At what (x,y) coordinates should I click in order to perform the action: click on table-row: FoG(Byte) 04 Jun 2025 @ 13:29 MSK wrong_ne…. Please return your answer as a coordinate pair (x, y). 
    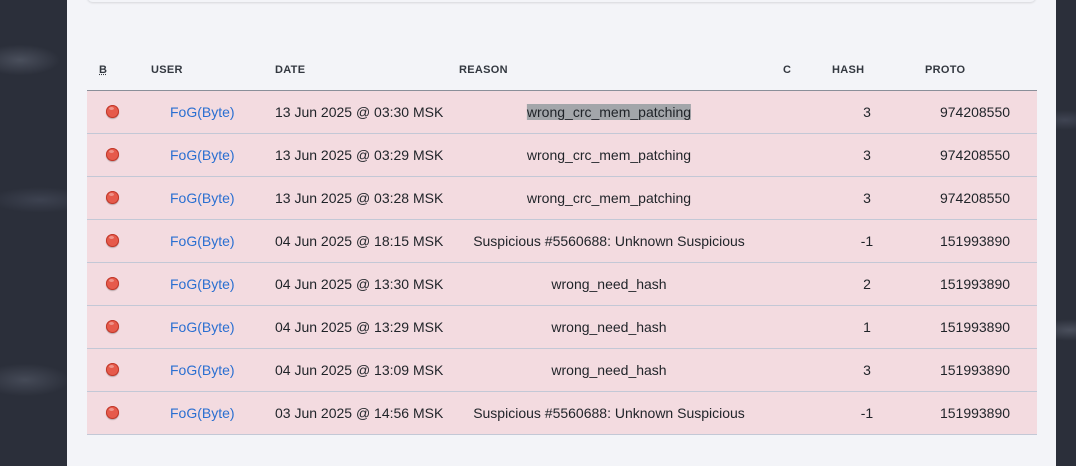
    Looking at the image, I should click on (562, 327).